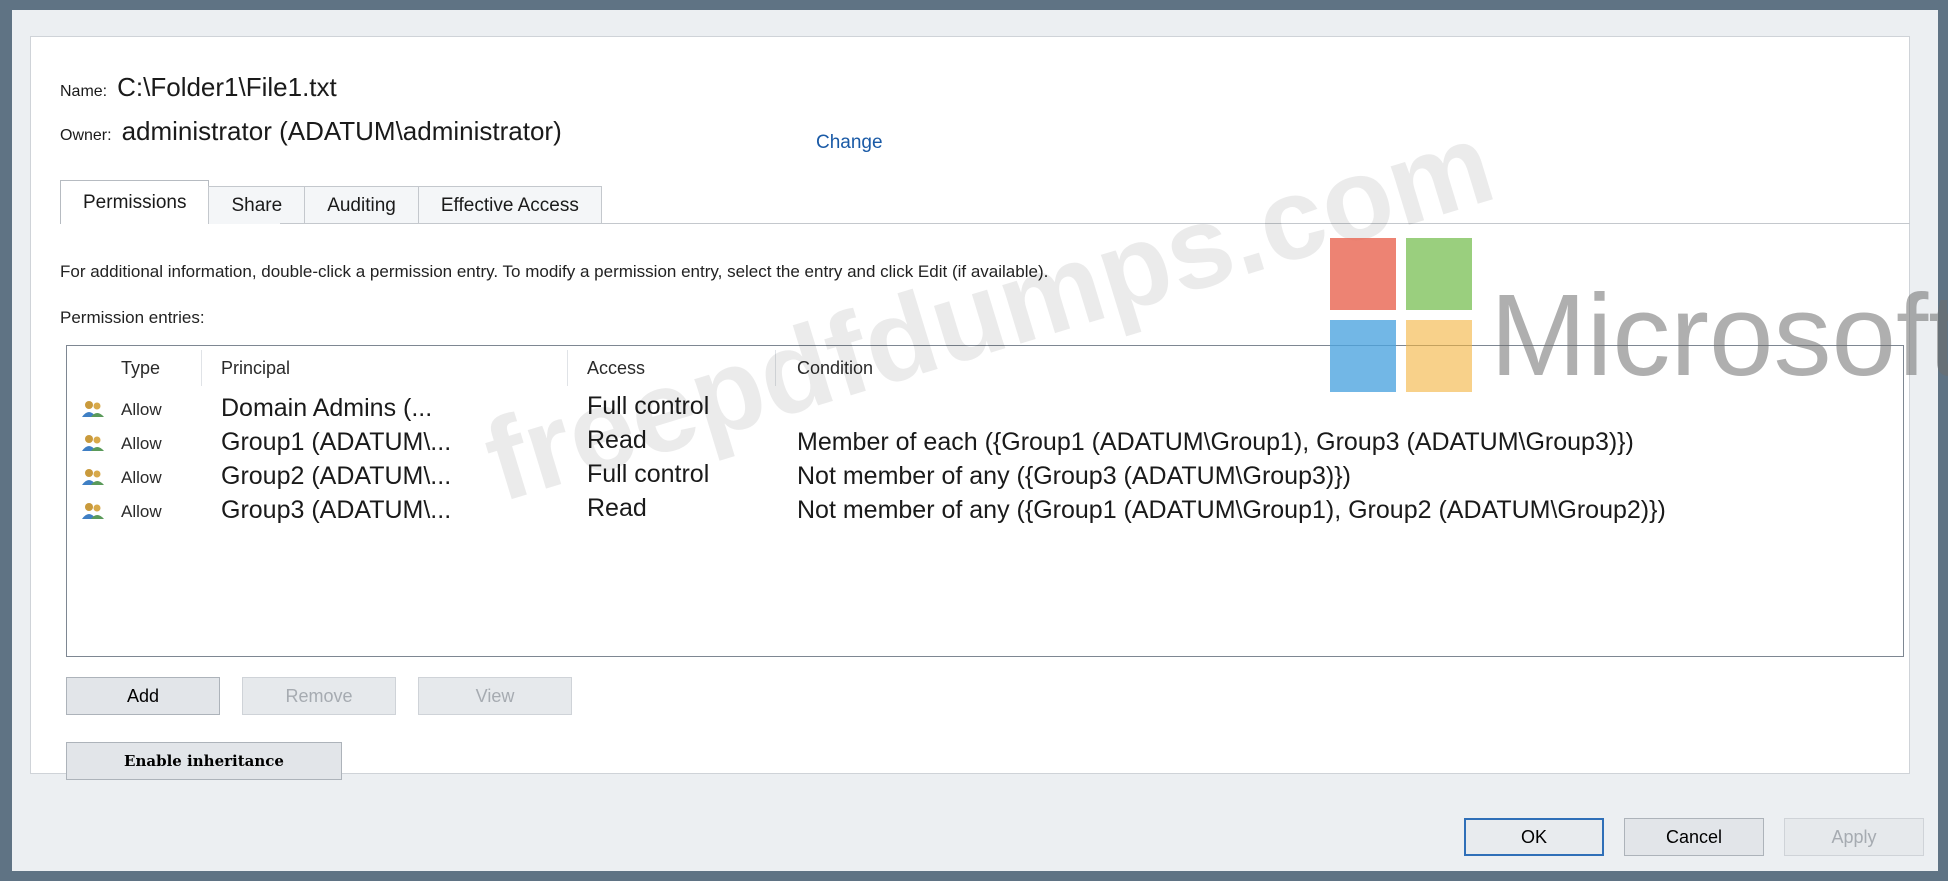 The width and height of the screenshot is (1948, 881). Describe the element at coordinates (509, 205) in the screenshot. I see `tab-effective-access: Effective Access` at that location.